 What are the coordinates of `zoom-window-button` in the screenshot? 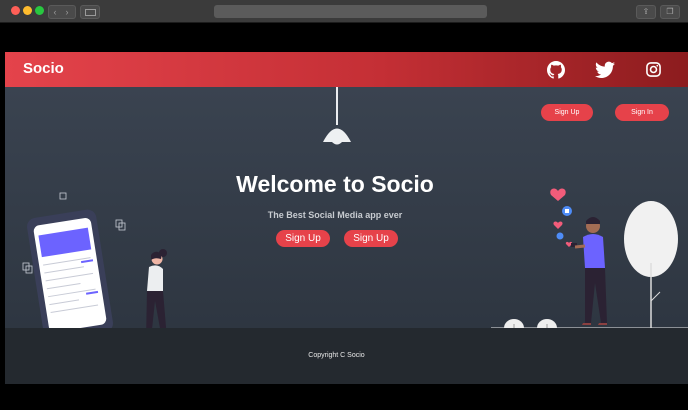 It's located at (39, 10).